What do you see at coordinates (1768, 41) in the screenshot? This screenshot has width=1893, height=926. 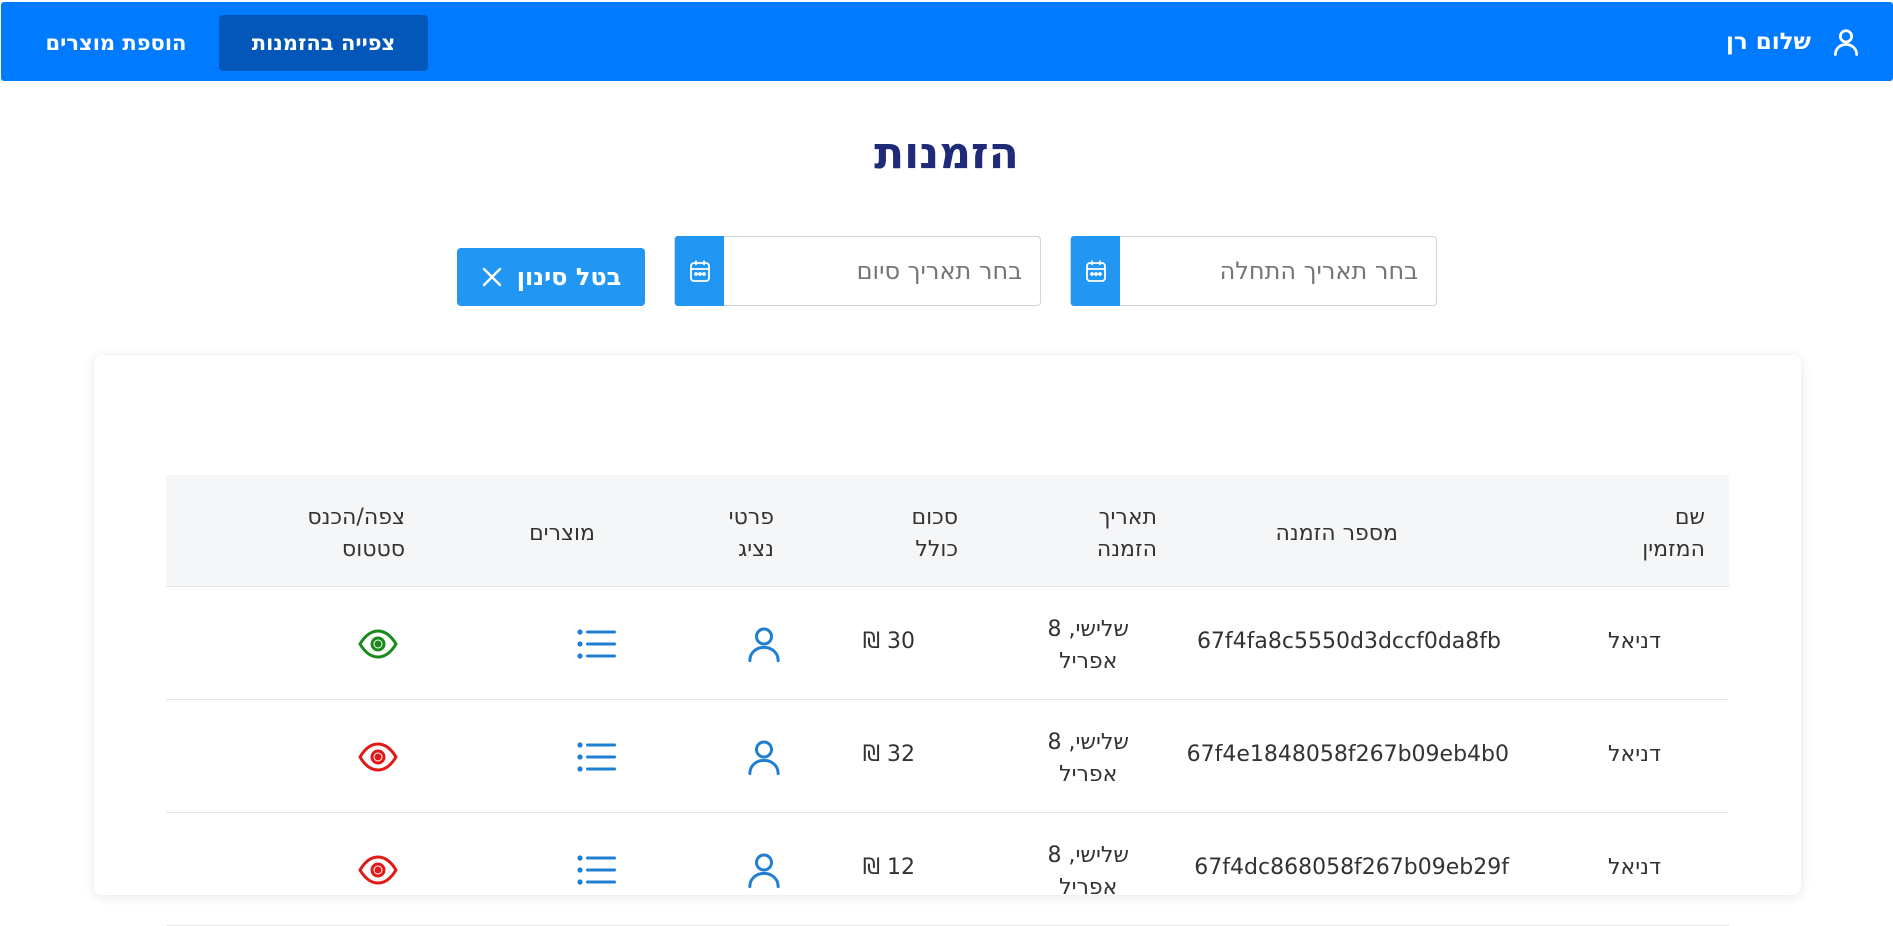 I see `user-name: שלום רן` at bounding box center [1768, 41].